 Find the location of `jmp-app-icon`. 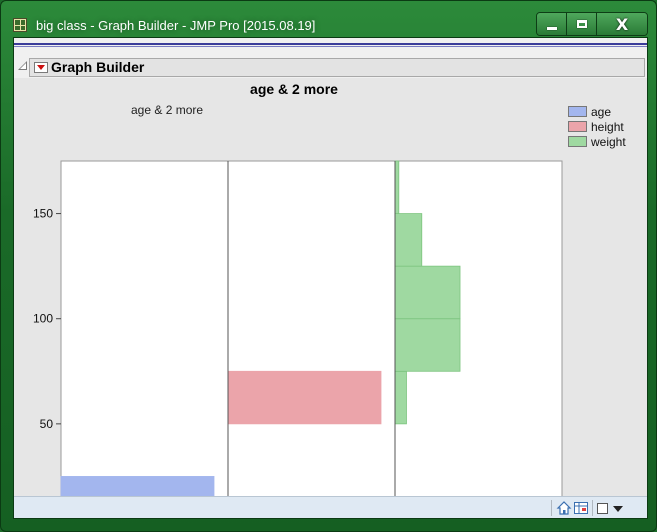

jmp-app-icon is located at coordinates (20, 25).